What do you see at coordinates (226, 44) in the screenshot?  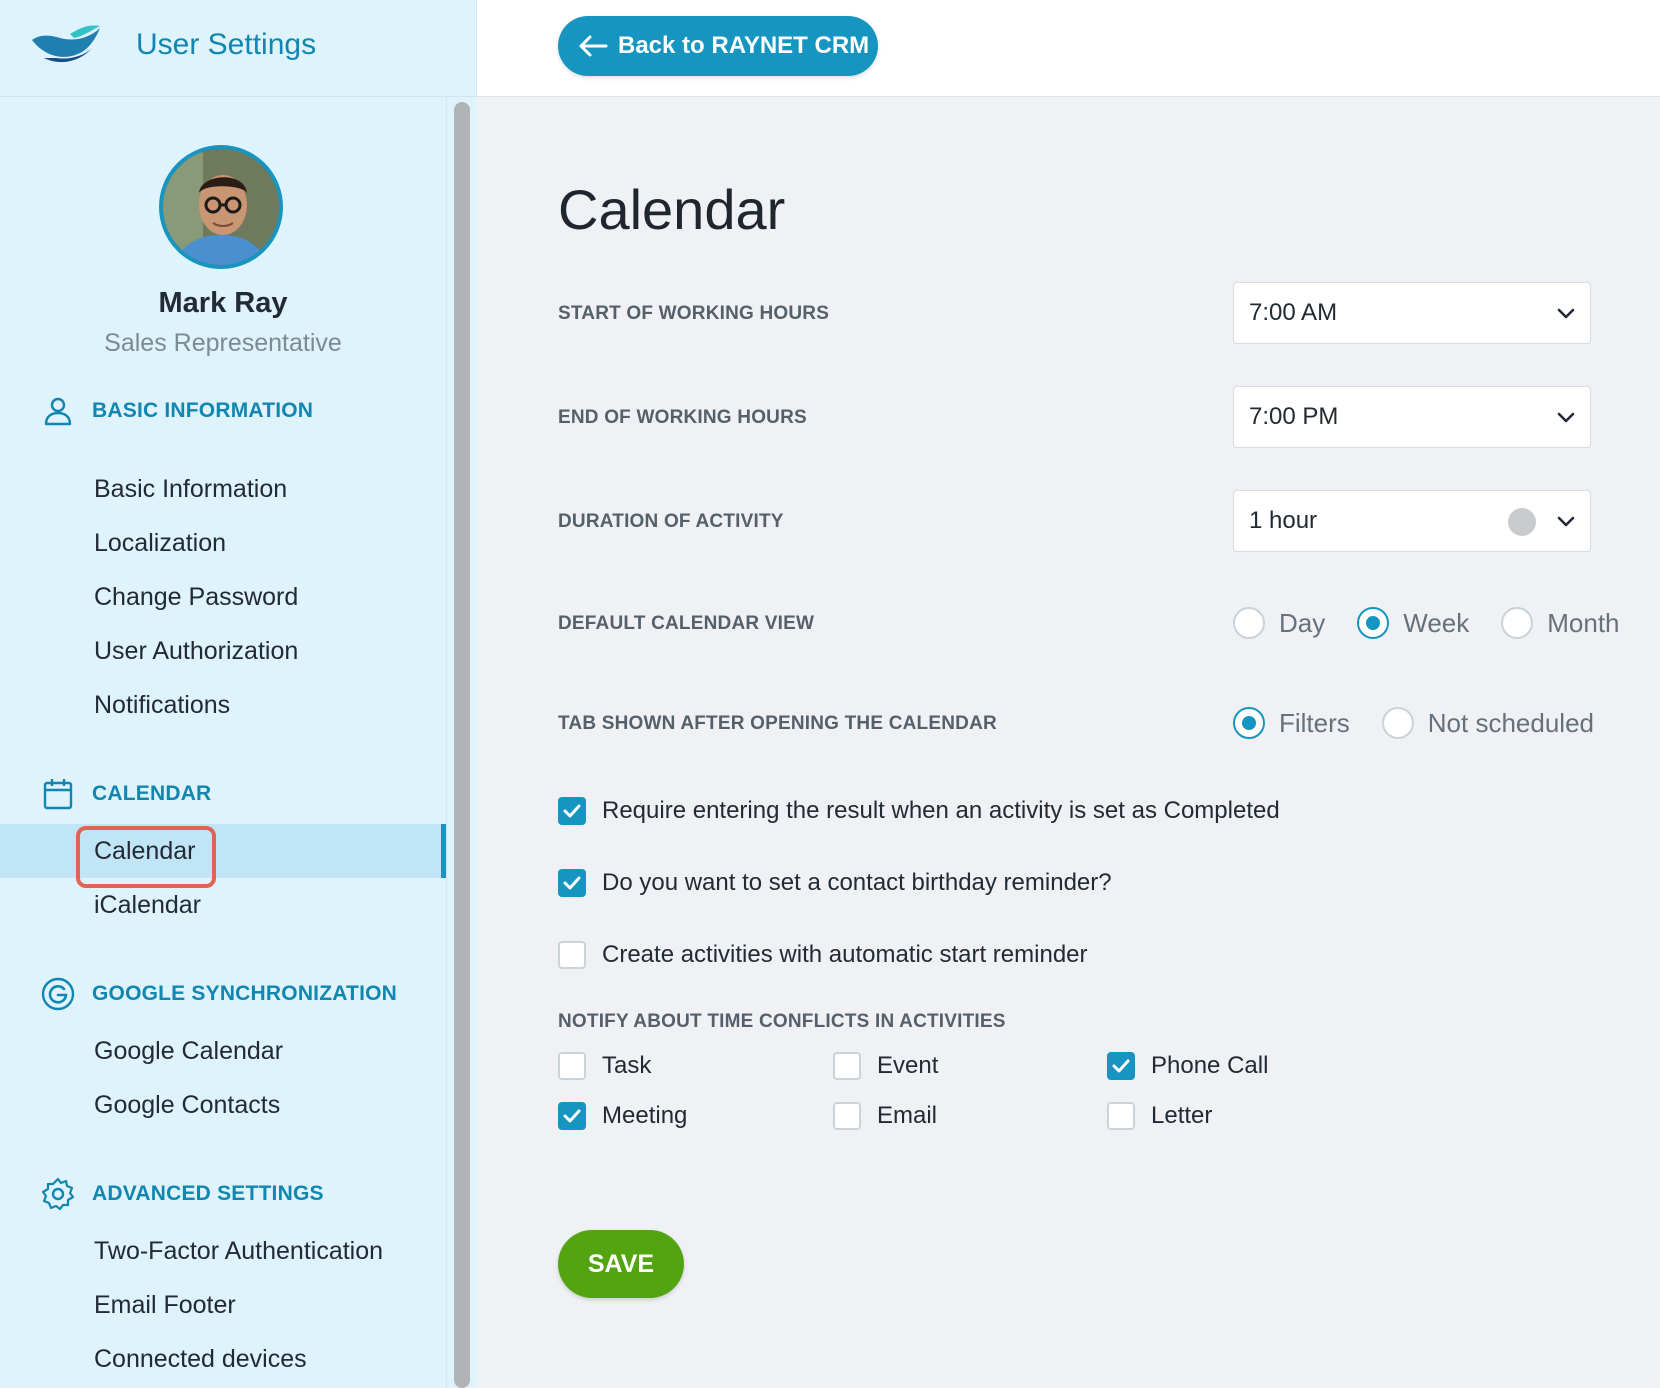 I see `app-title: User Settings` at bounding box center [226, 44].